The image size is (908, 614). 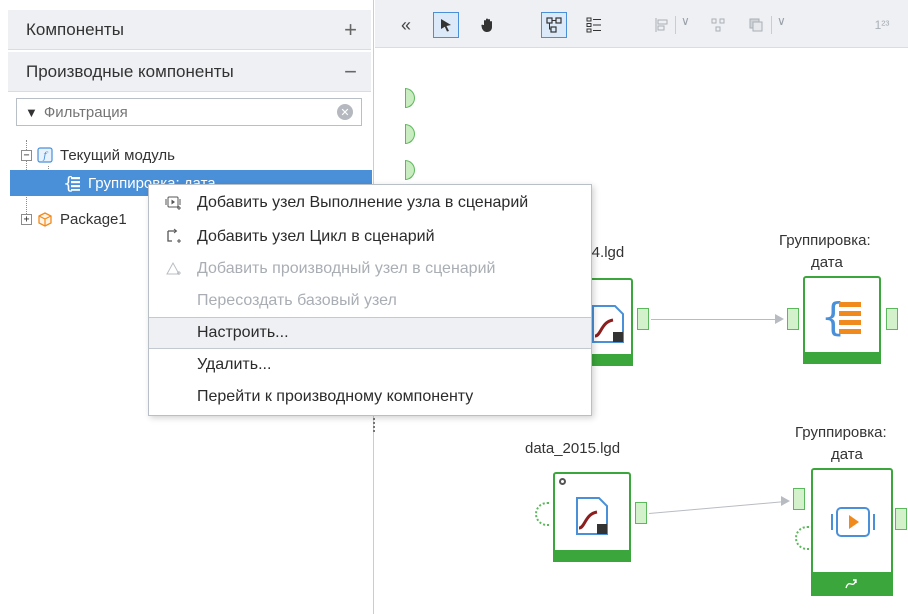 What do you see at coordinates (173, 269) in the screenshot?
I see `derived-node-icon` at bounding box center [173, 269].